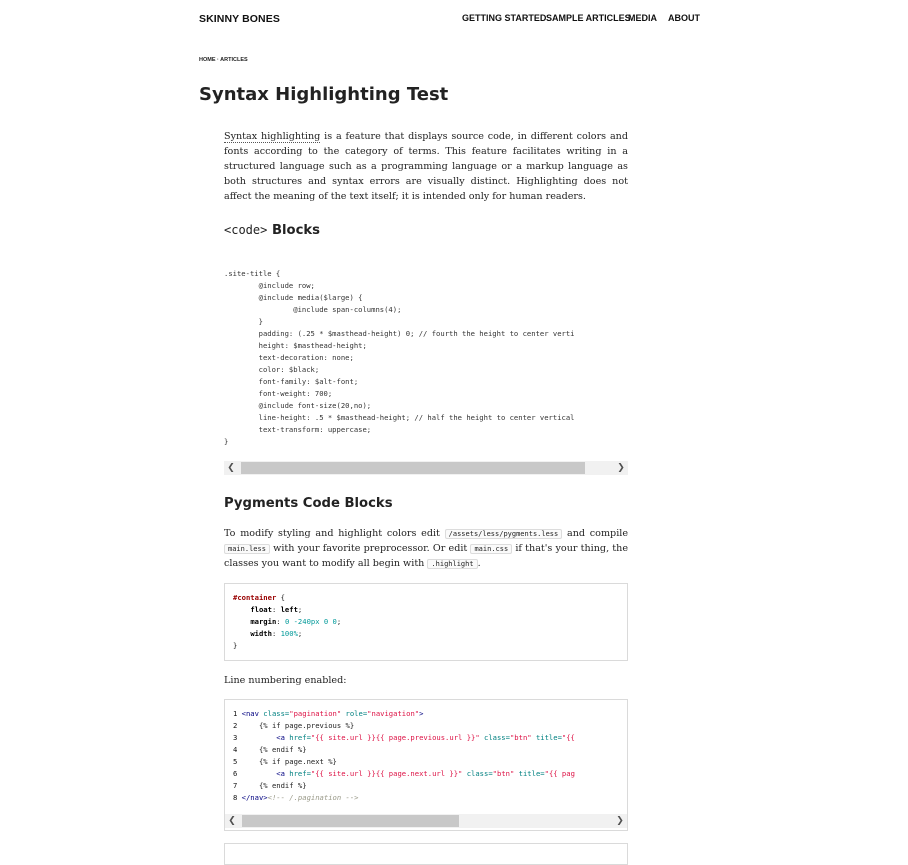  Describe the element at coordinates (289, 357) in the screenshot. I see `code-line: text-decoration: none;` at that location.